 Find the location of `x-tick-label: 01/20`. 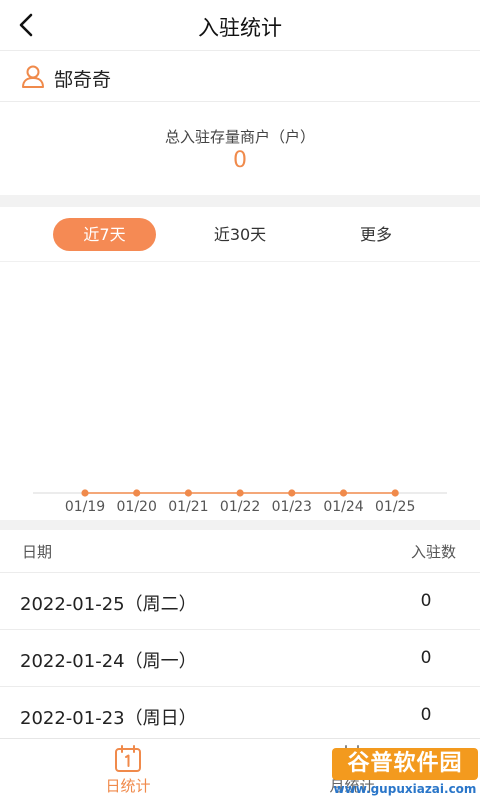

x-tick-label: 01/20 is located at coordinates (137, 507).